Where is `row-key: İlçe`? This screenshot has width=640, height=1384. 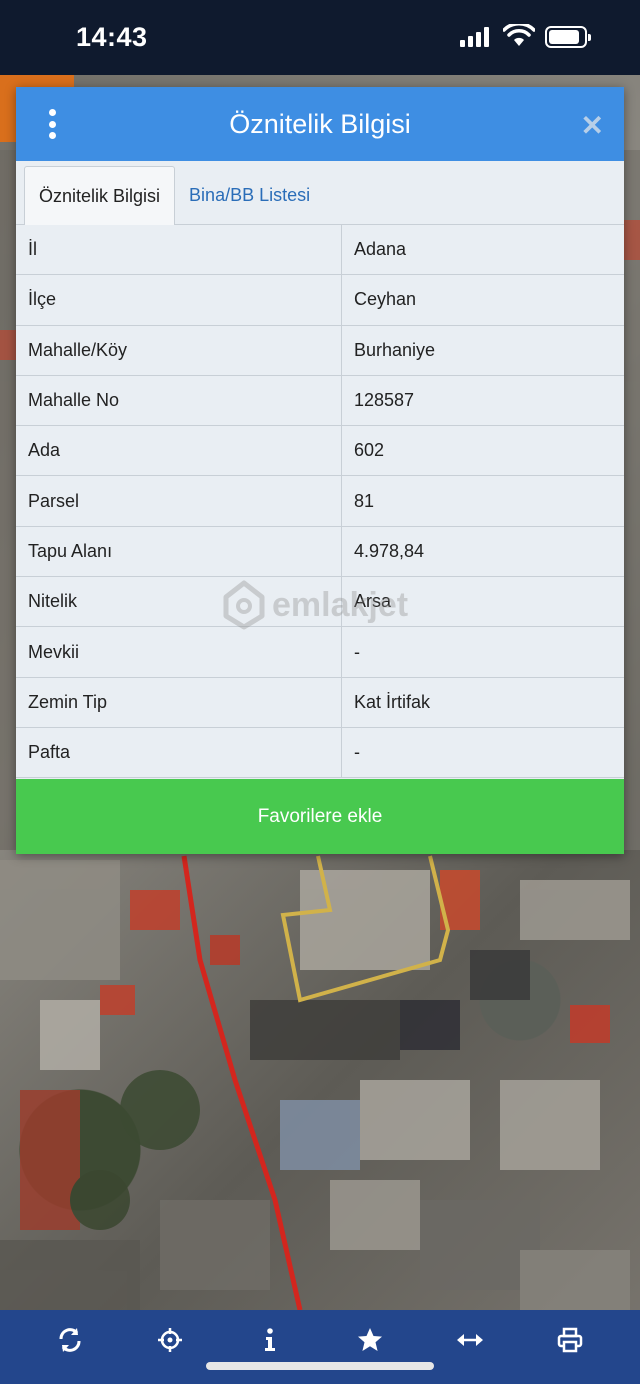 row-key: İlçe is located at coordinates (179, 300).